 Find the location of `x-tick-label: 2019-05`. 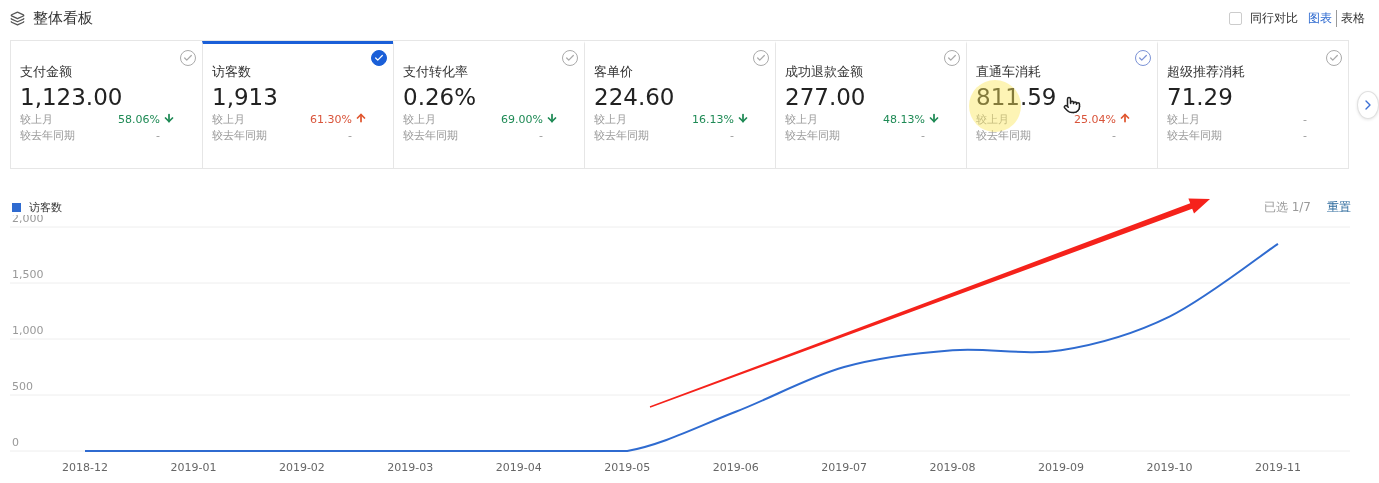

x-tick-label: 2019-05 is located at coordinates (627, 467).